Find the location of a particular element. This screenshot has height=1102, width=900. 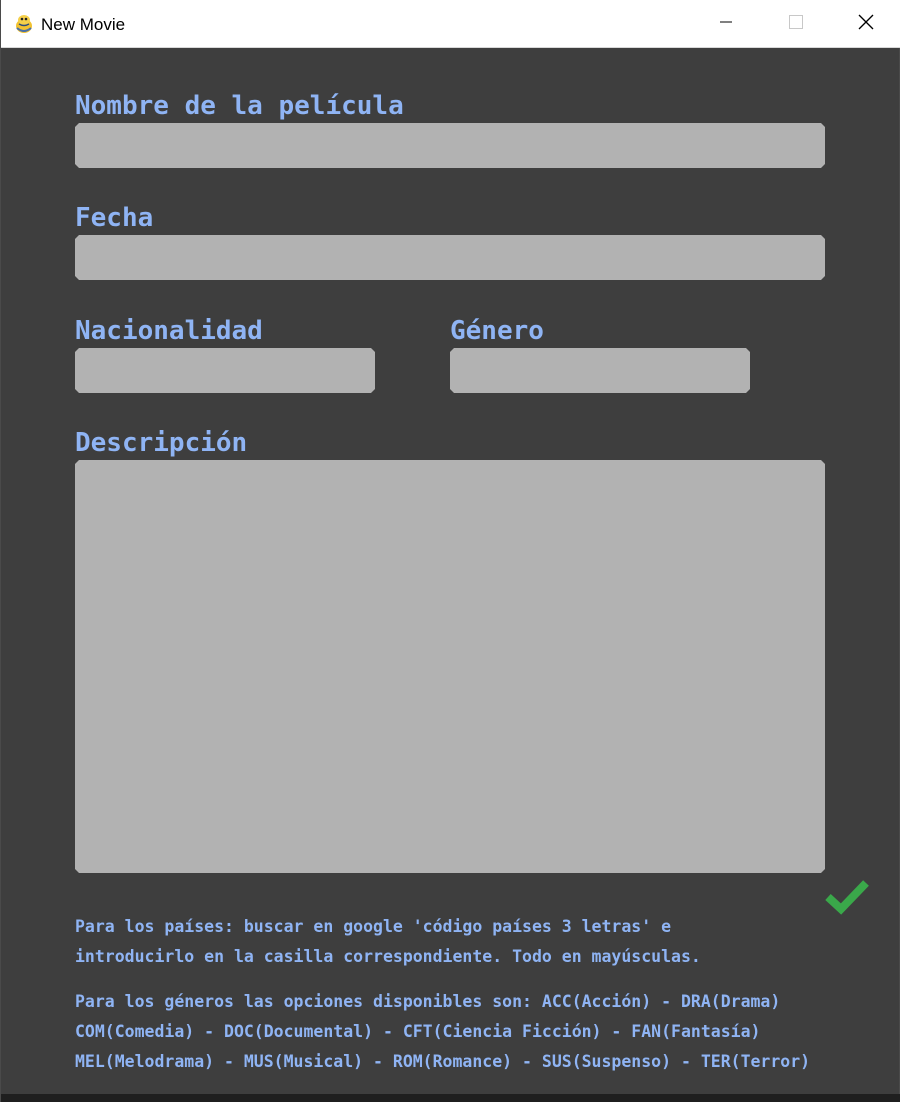

close-icon is located at coordinates (866, 24).